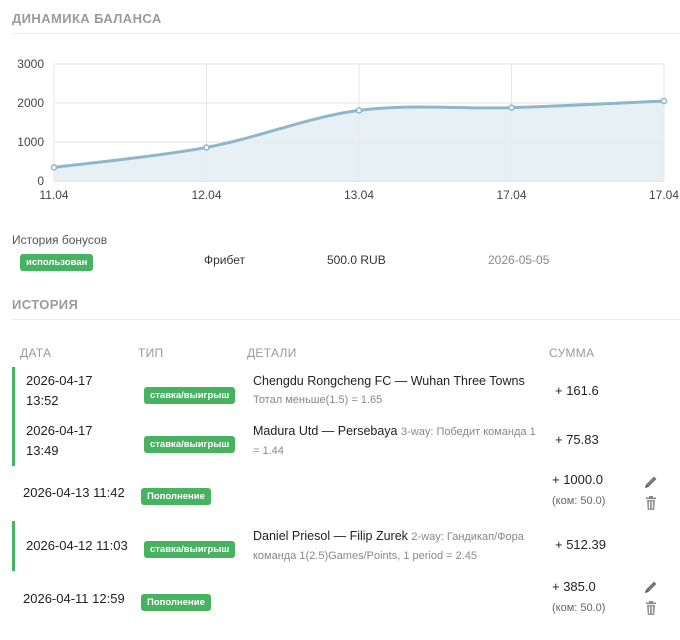 The width and height of the screenshot is (680, 640). What do you see at coordinates (40, 181) in the screenshot?
I see `y-tick-label: 0` at bounding box center [40, 181].